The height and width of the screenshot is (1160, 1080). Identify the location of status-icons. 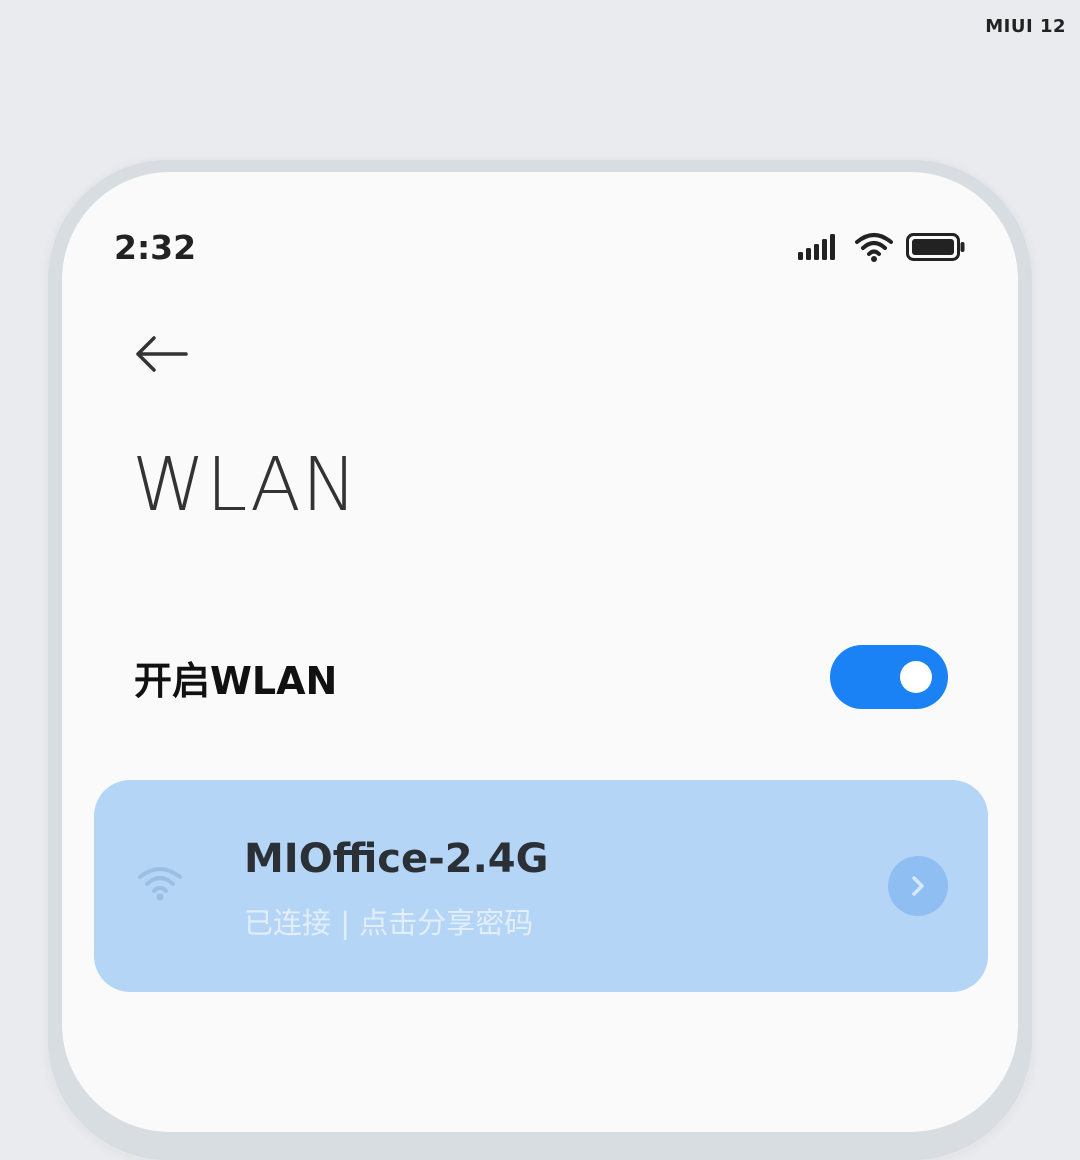
(882, 247).